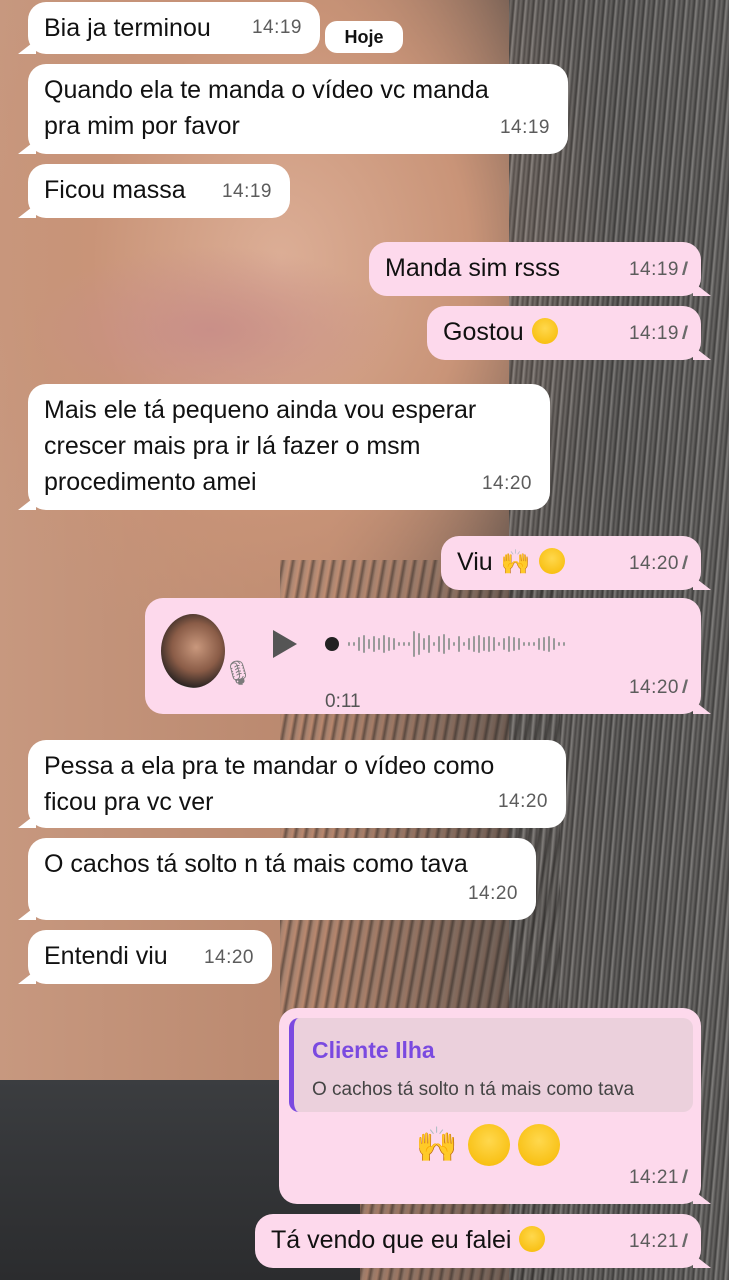 Image resolution: width=729 pixels, height=1280 pixels. I want to click on message-incoming: Ficou massa 14:19, so click(154, 191).